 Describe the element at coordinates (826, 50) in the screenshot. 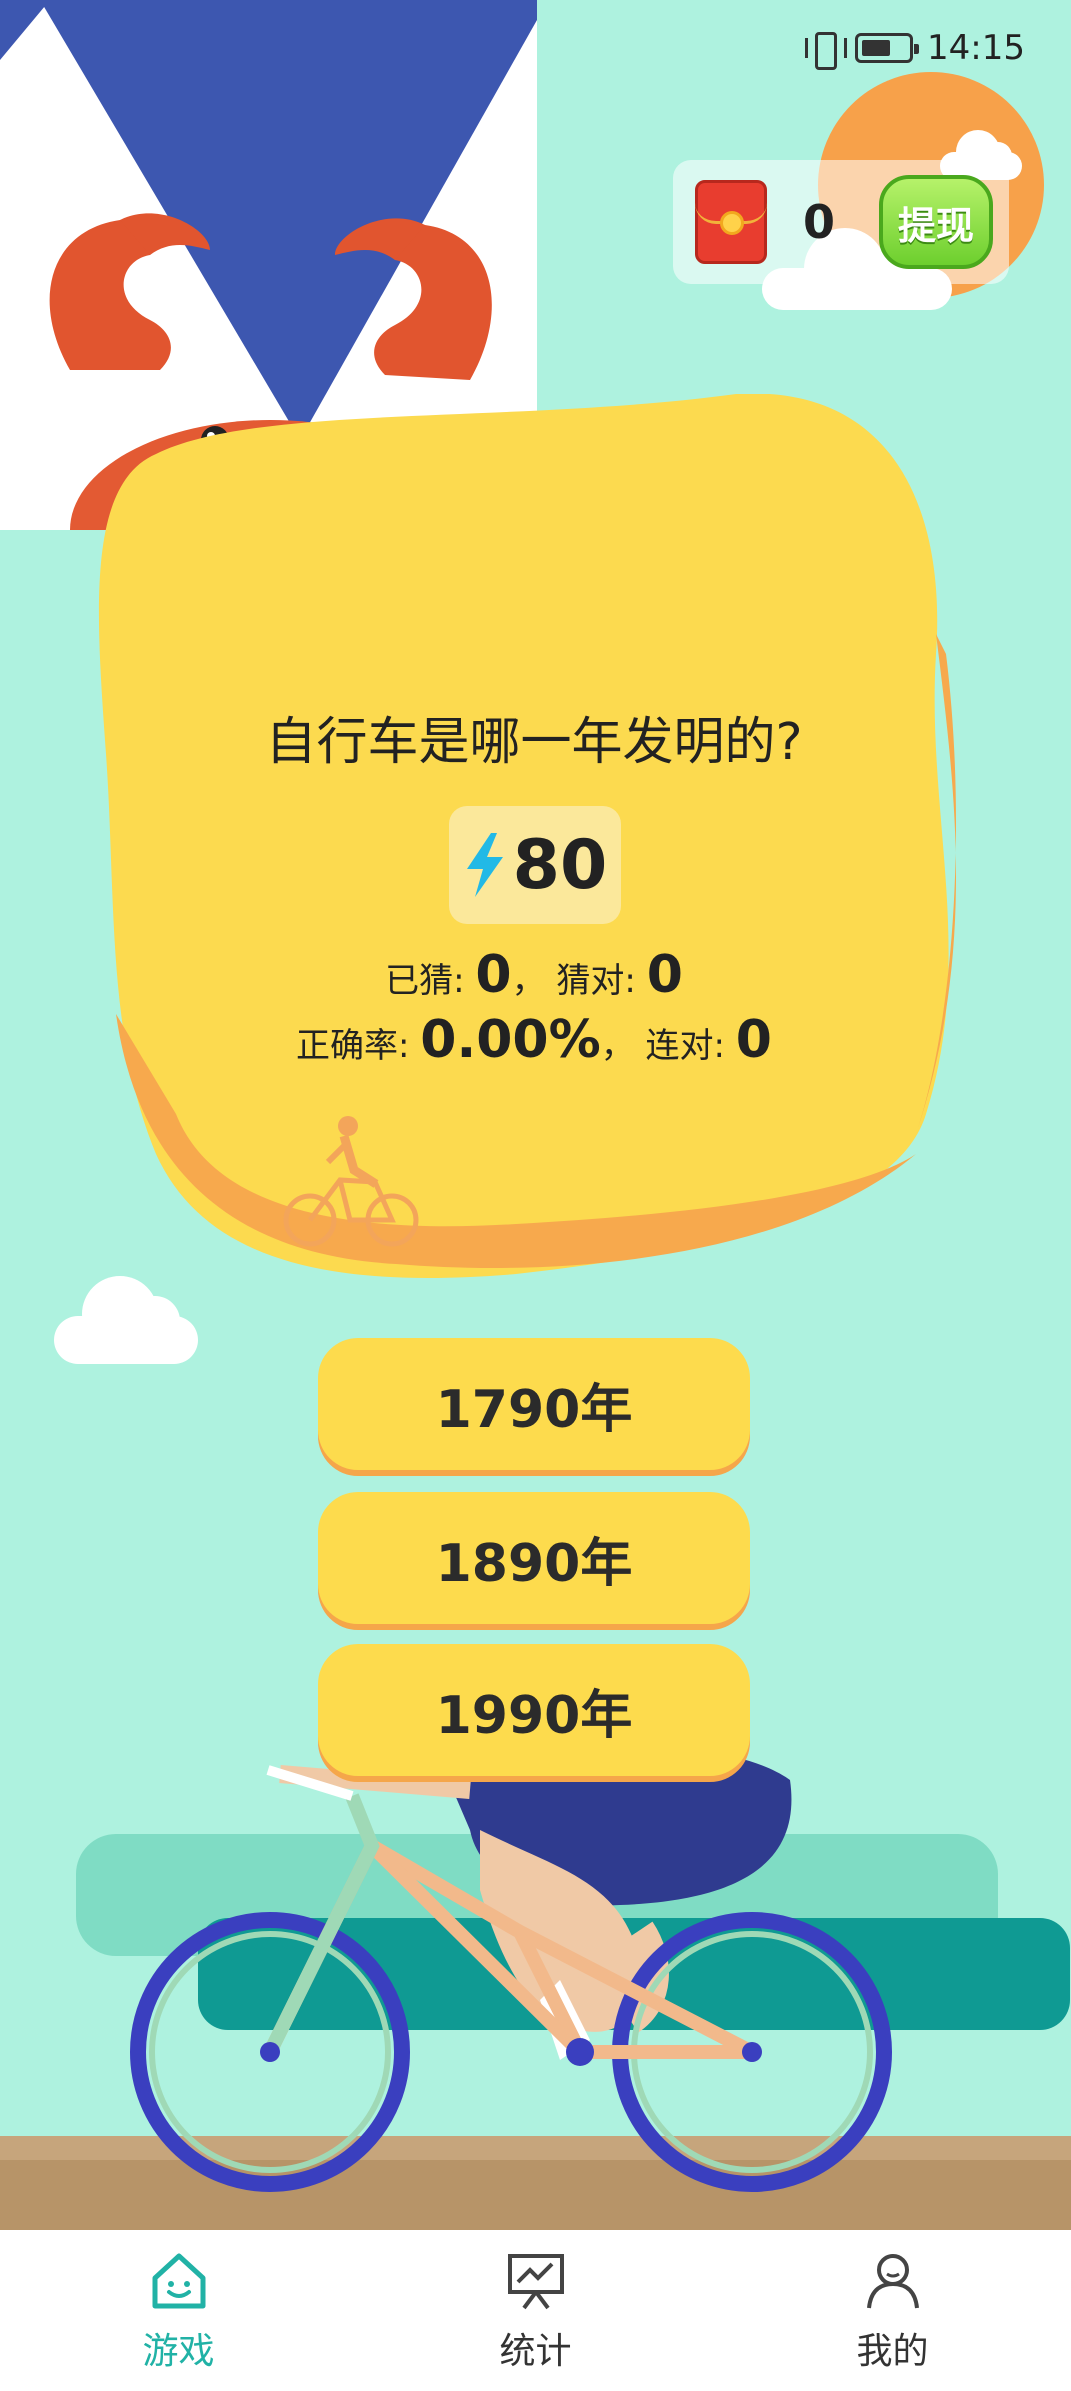

I see `vibrate-icon` at that location.